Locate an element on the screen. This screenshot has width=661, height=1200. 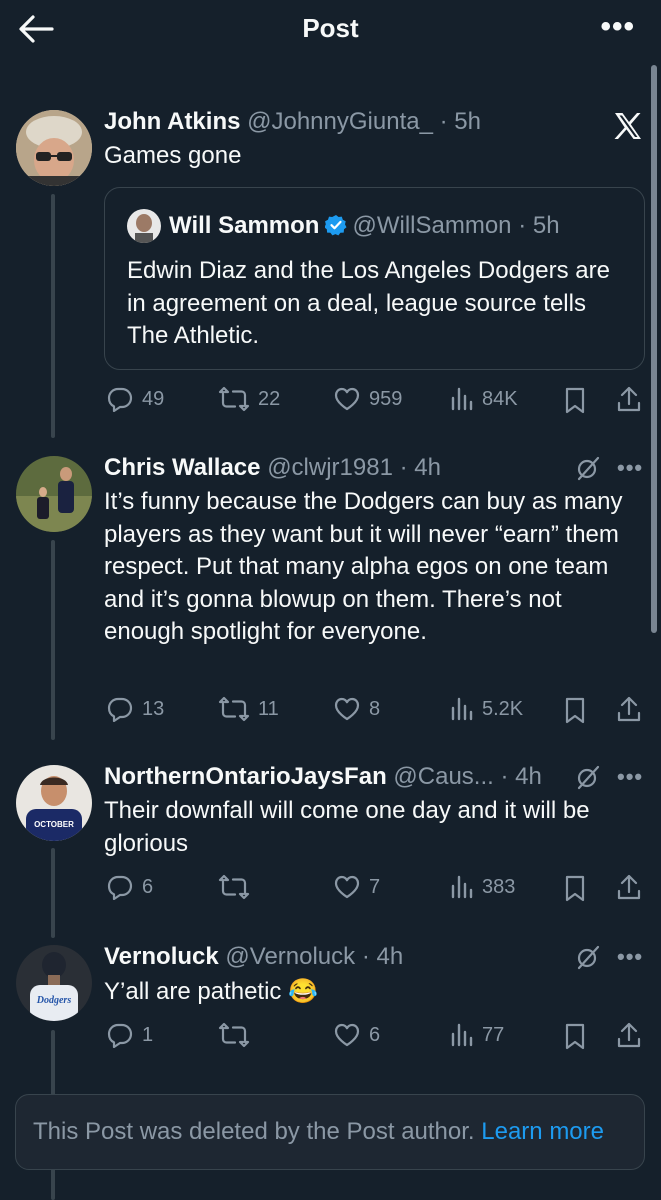
reply-text: Y’all are pathetic 😂 is located at coordinates (211, 991).